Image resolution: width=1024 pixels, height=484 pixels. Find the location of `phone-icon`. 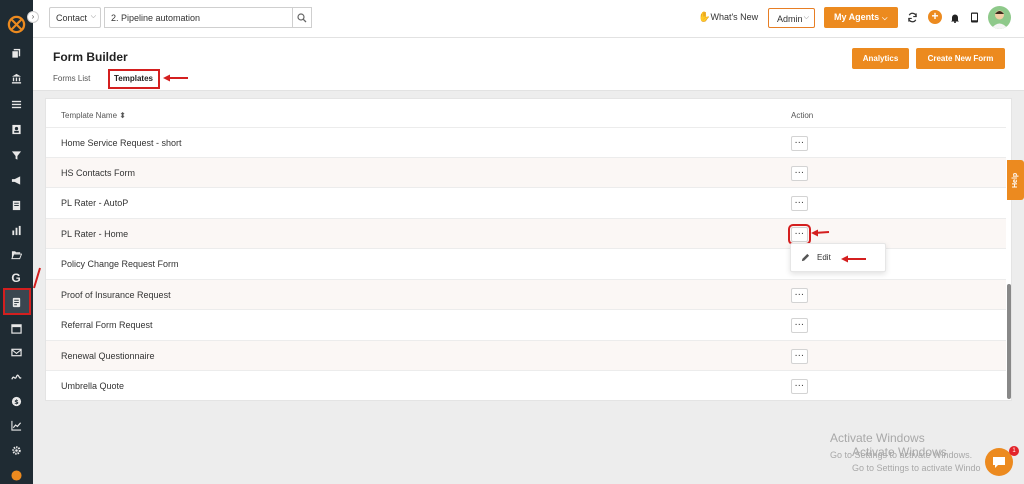

phone-icon is located at coordinates (974, 17).